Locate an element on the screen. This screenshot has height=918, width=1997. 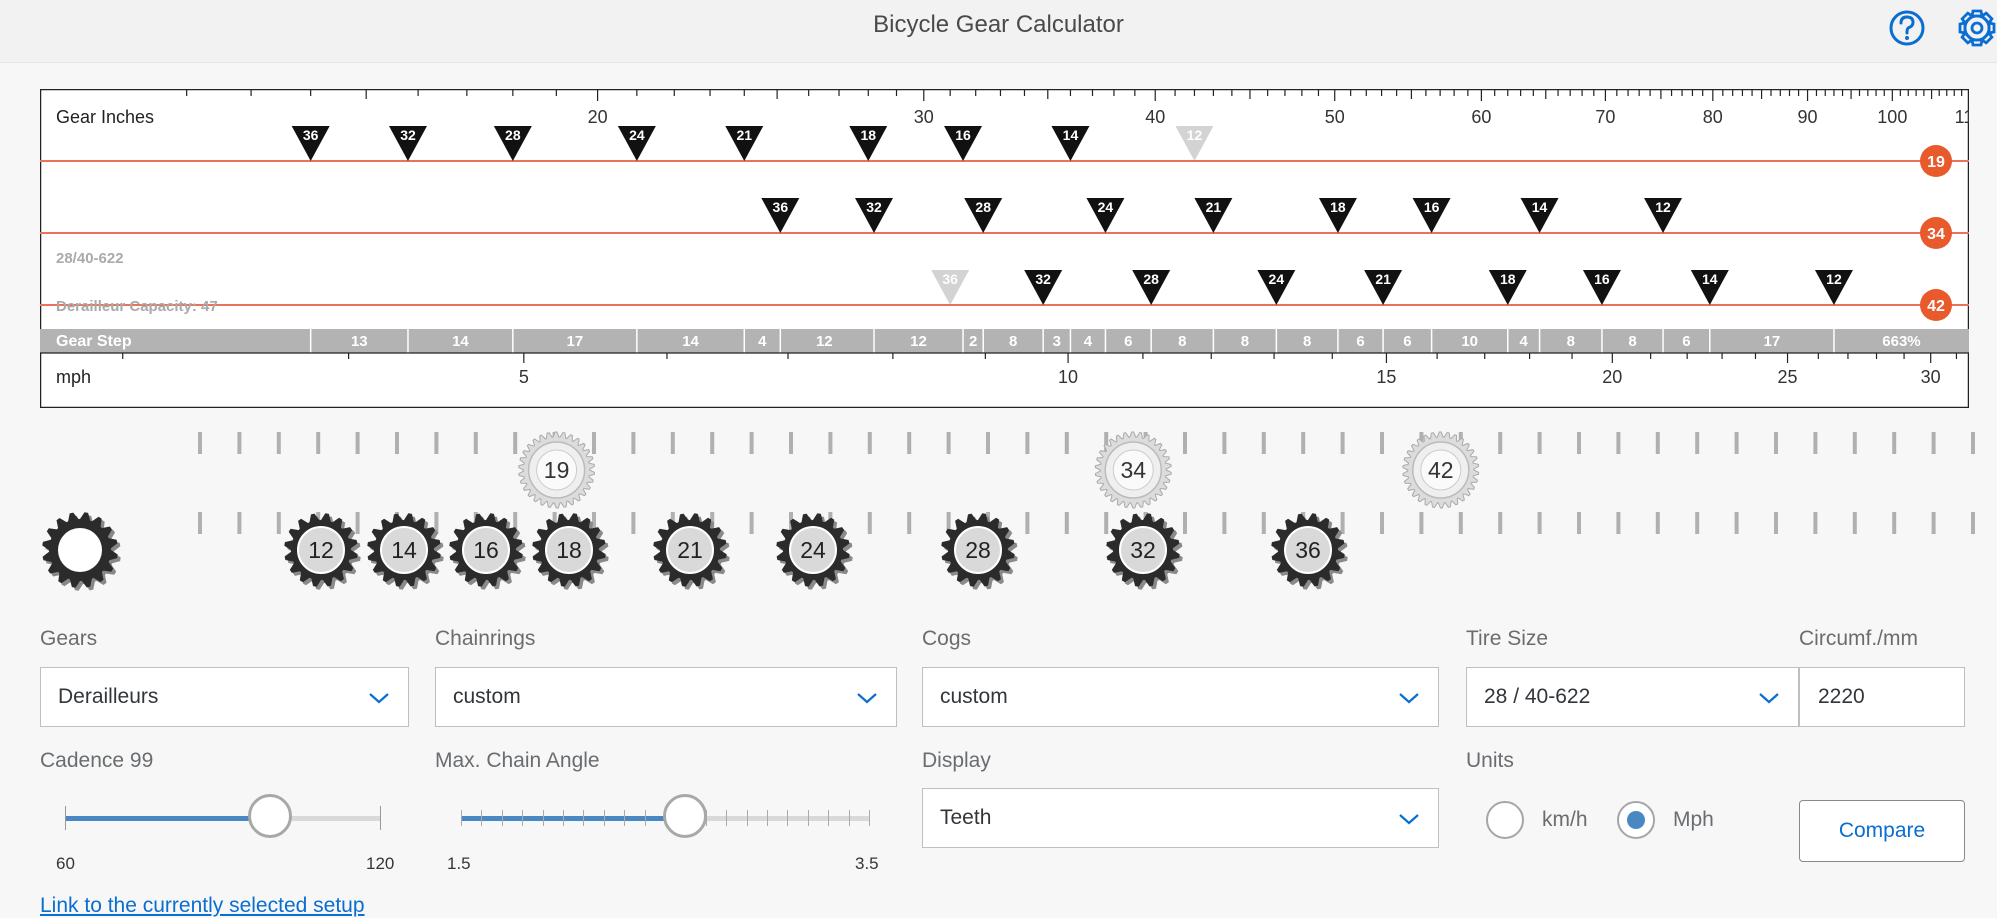
cog-24: 24 is located at coordinates (814, 551).